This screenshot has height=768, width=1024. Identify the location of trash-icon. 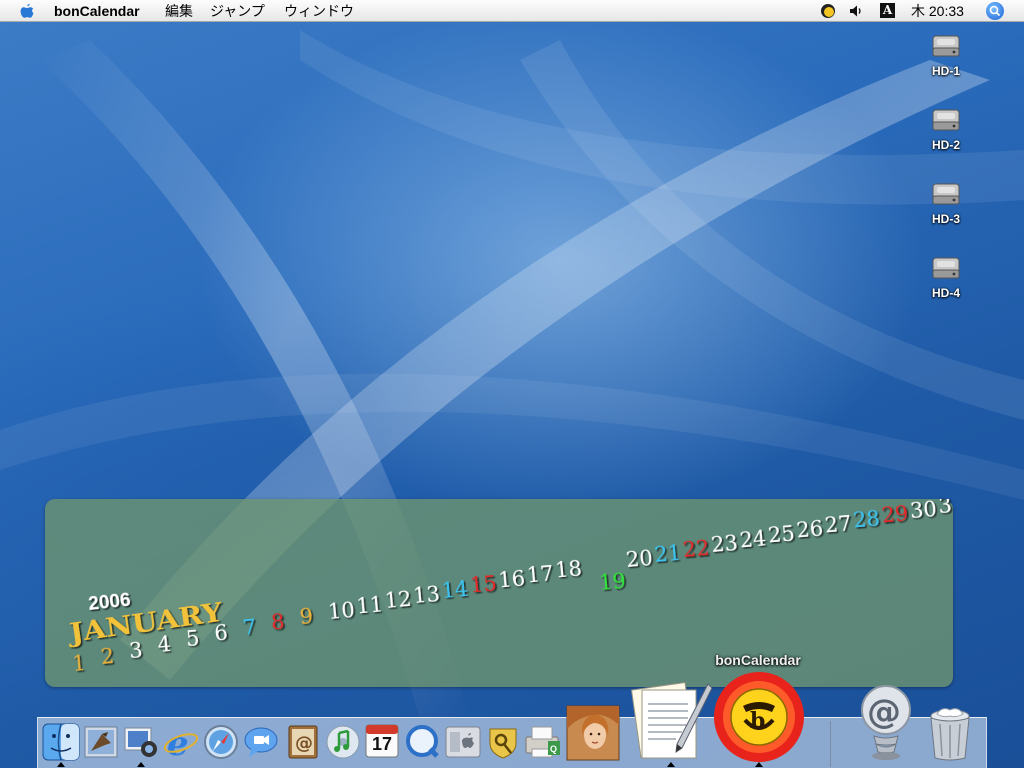
(950, 734).